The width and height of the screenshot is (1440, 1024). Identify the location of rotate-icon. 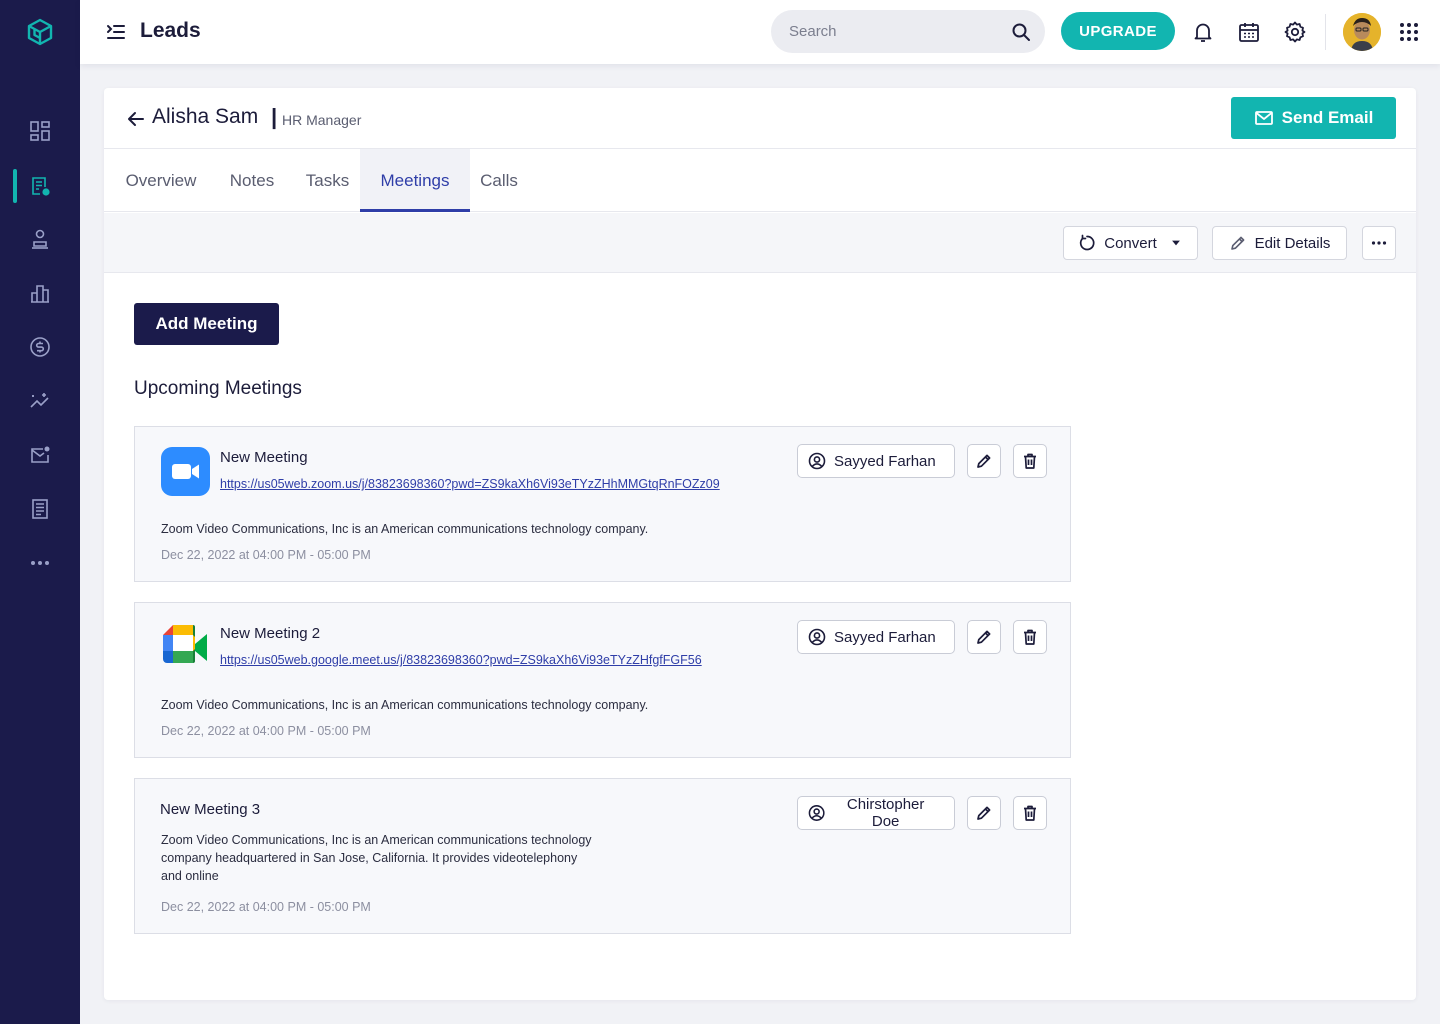
(1087, 242).